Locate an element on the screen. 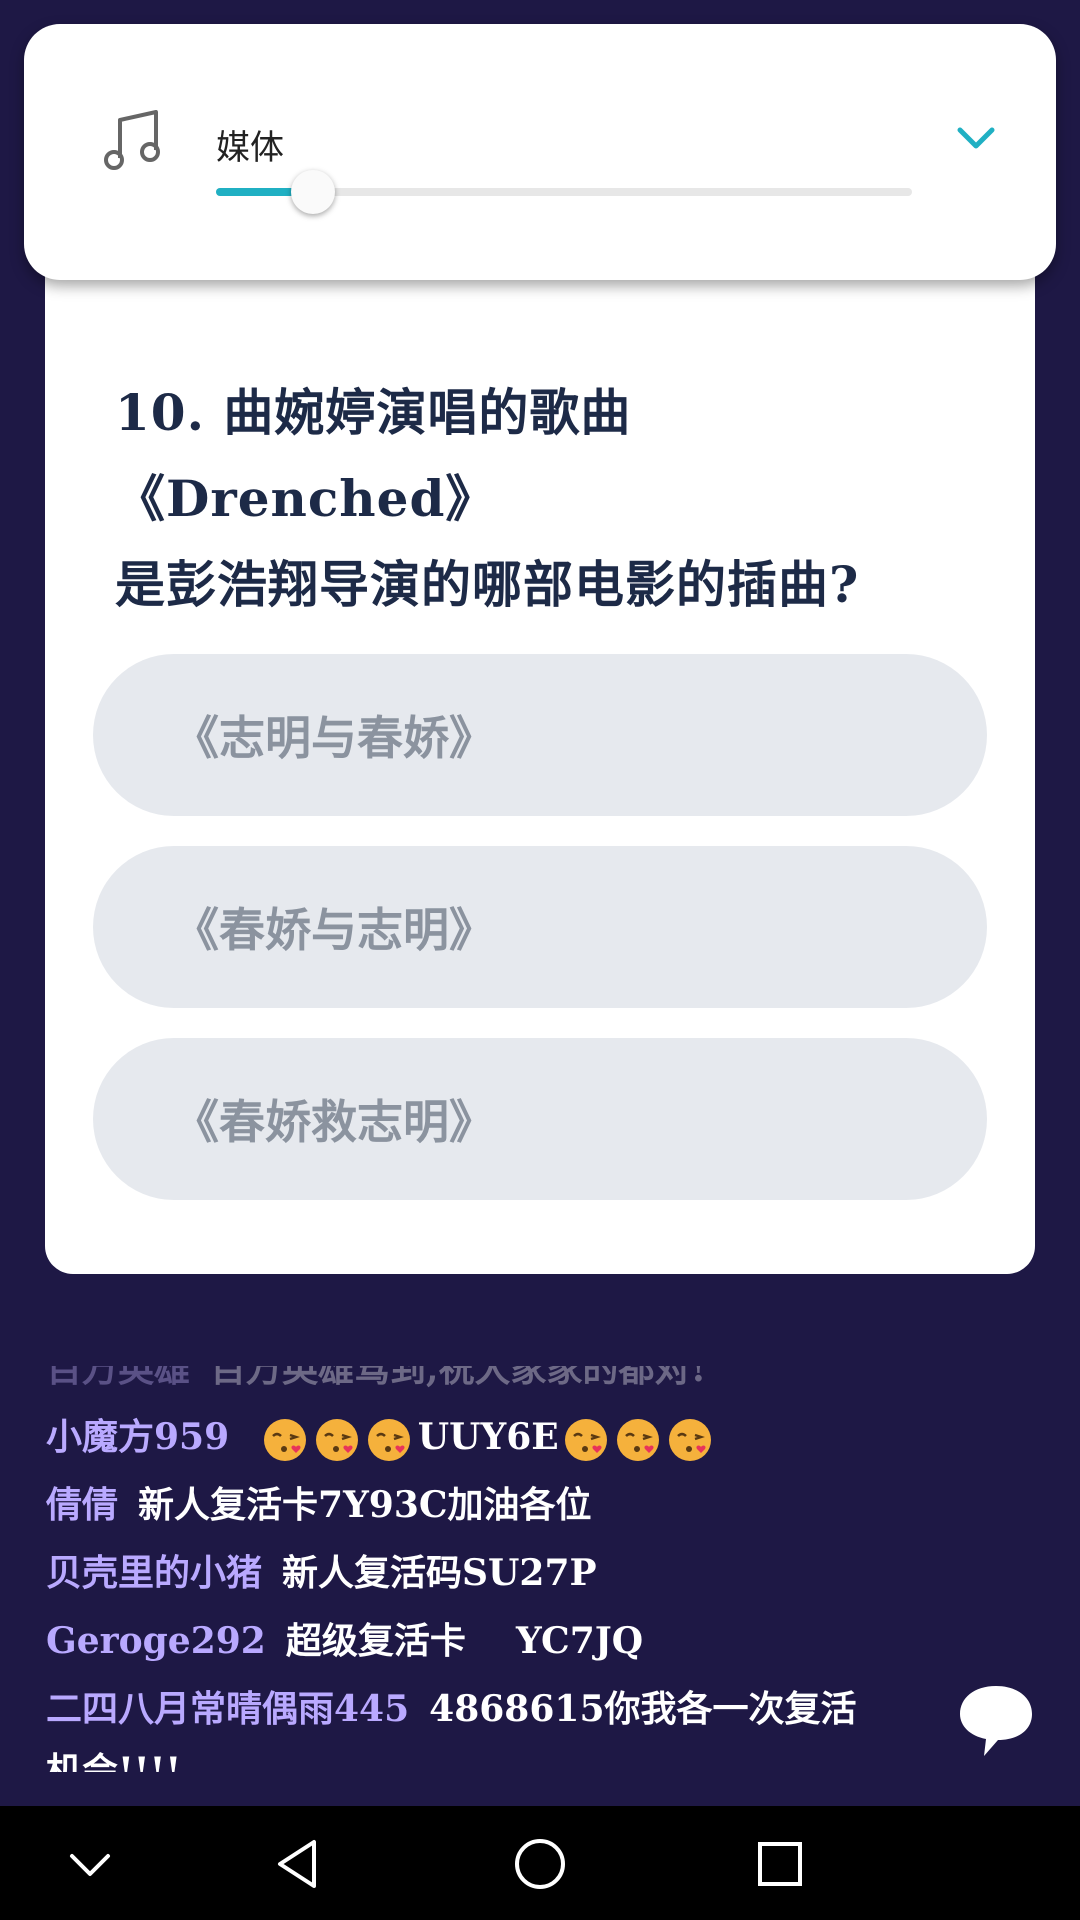 The height and width of the screenshot is (1920, 1080). comment-message: 百万英雄驾到,祝大家家的都对! is located at coordinates (458, 1369).